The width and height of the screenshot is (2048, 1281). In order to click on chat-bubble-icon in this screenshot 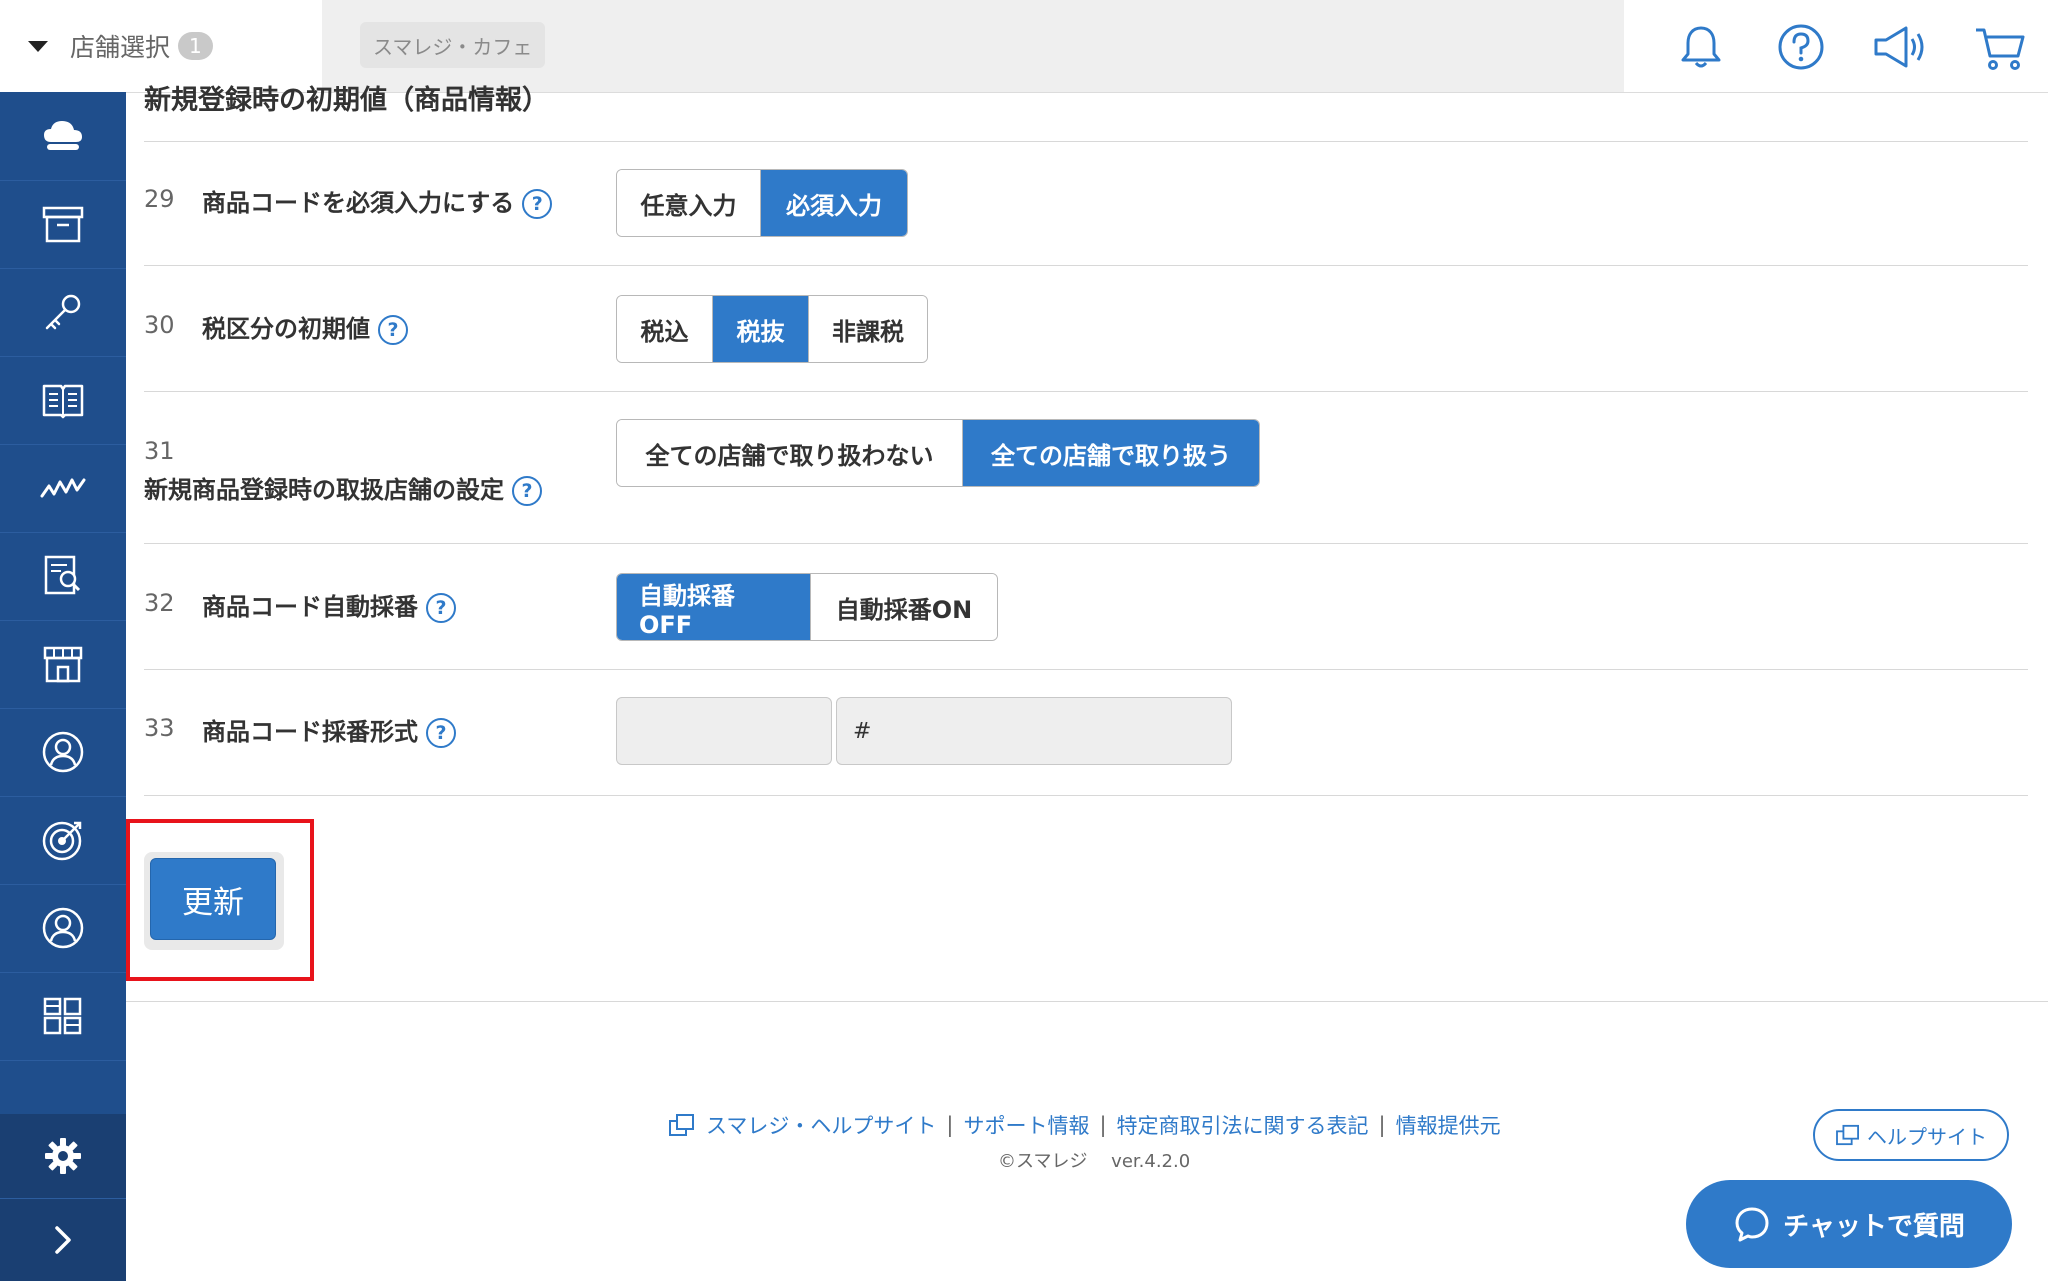, I will do `click(1752, 1224)`.